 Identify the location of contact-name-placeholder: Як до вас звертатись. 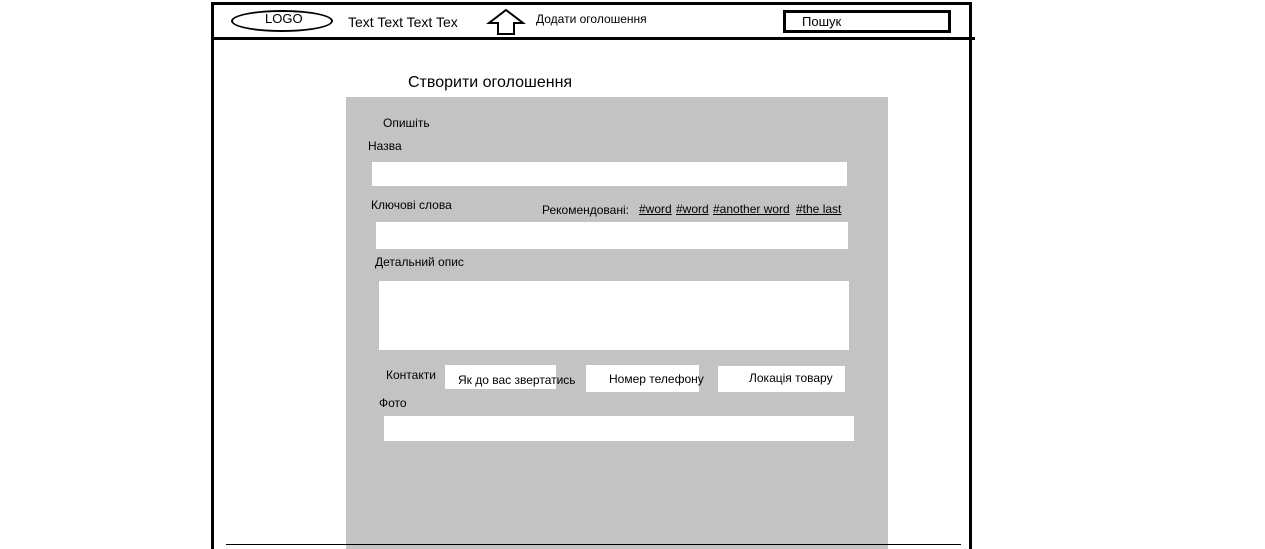
(517, 380).